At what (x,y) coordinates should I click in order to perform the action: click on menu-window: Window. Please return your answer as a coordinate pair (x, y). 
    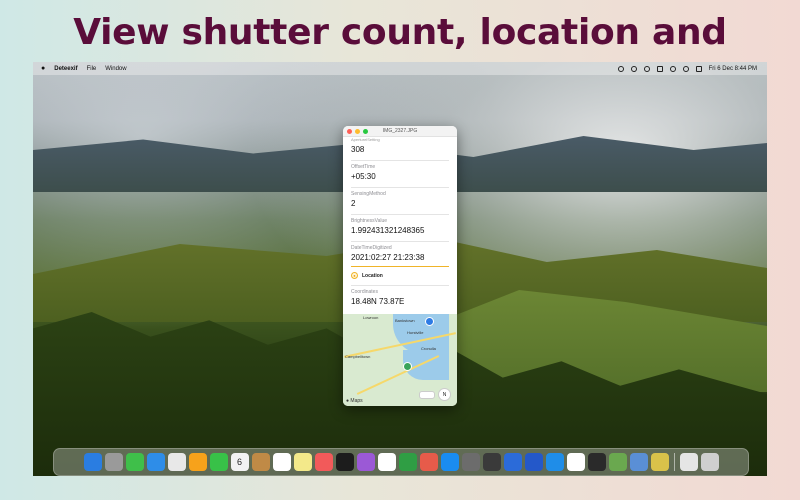
    Looking at the image, I should click on (115, 69).